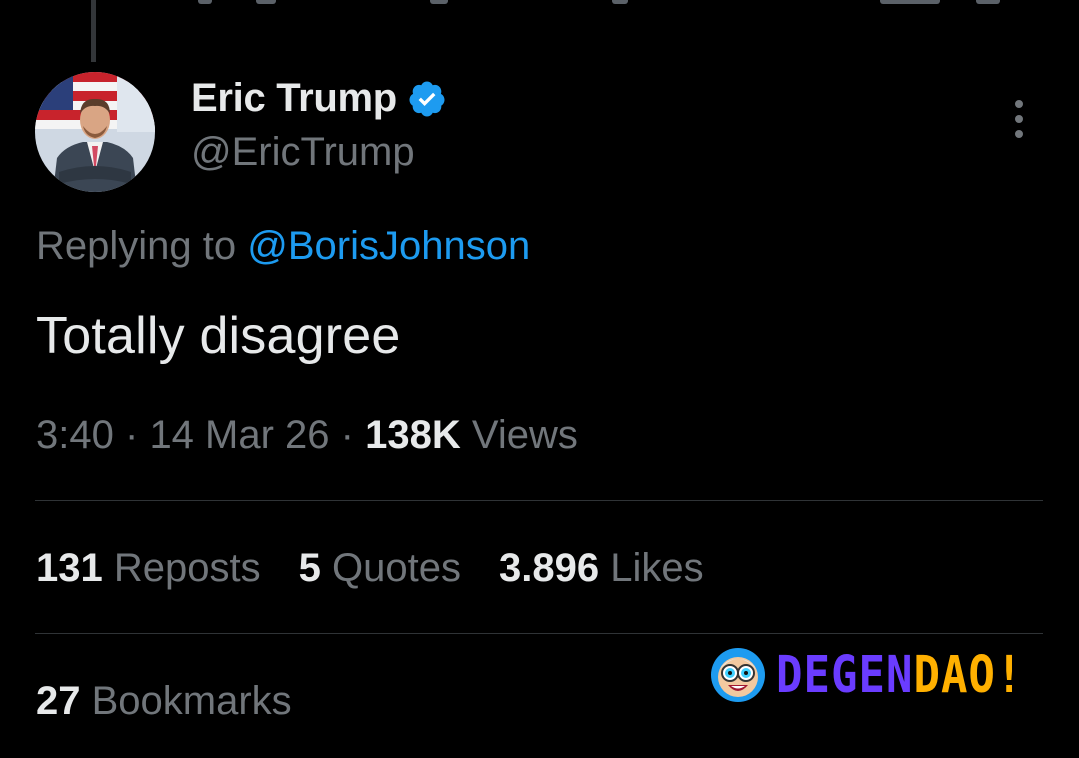 The image size is (1079, 758). What do you see at coordinates (218, 336) in the screenshot?
I see `tweet-text: Totally disagree` at bounding box center [218, 336].